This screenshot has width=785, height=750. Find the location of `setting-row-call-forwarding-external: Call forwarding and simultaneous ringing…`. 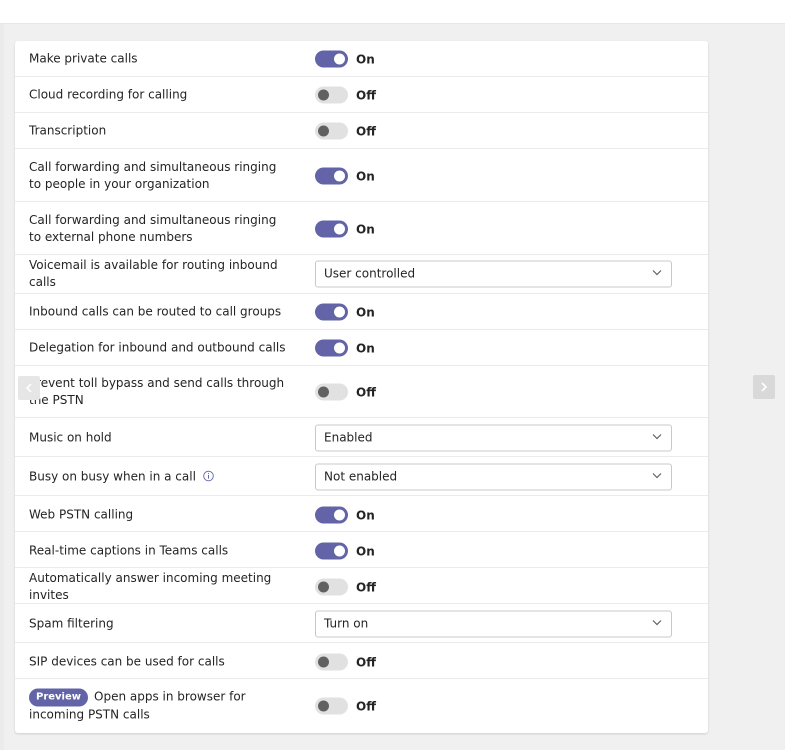

setting-row-call-forwarding-external: Call forwarding and simultaneous ringing… is located at coordinates (361, 228).